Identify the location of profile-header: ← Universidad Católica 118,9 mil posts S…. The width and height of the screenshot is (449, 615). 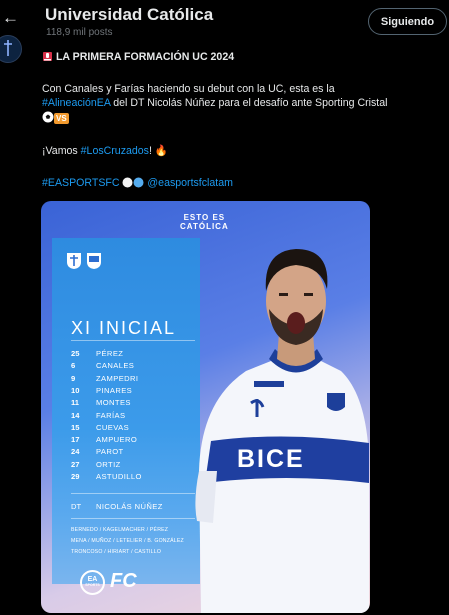
(224, 23).